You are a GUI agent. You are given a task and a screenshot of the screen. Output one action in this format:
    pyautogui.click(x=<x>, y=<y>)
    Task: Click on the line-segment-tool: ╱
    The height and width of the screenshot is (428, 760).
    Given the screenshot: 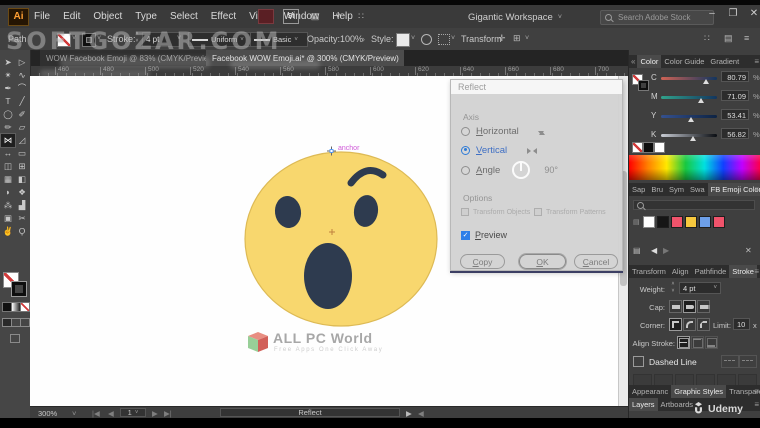 What is the action you would take?
    pyautogui.click(x=22, y=101)
    